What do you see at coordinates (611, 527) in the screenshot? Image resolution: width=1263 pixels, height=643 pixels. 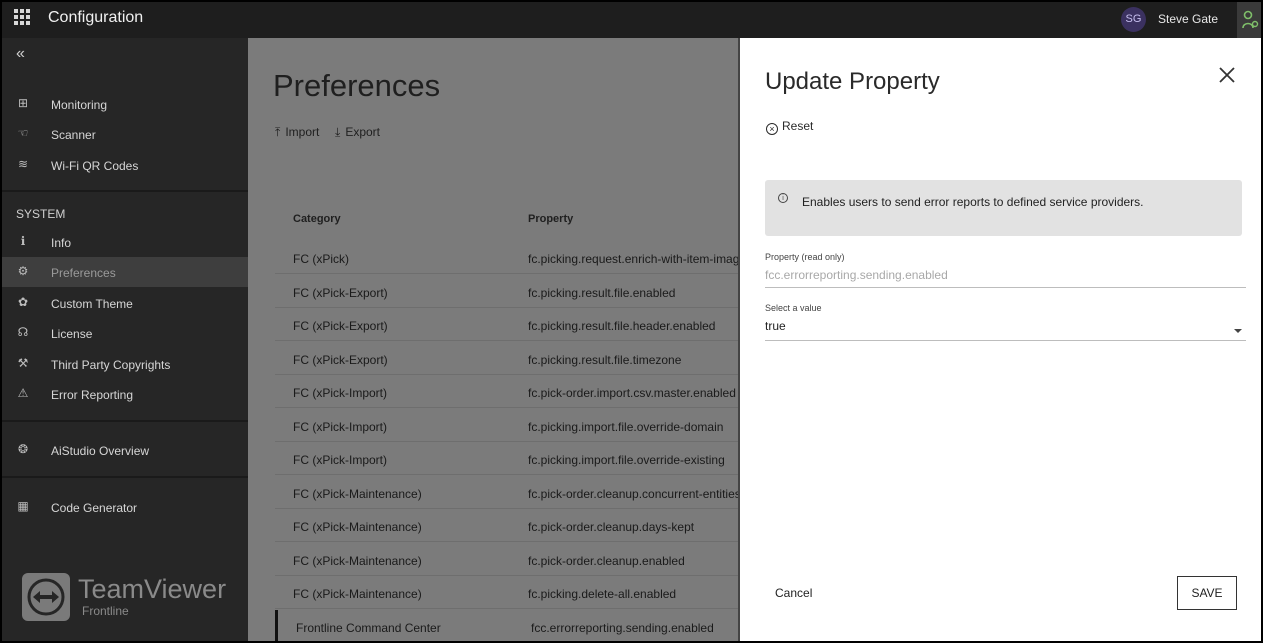 I see `cell-property: fc.pick-order.cleanup.days-kept` at bounding box center [611, 527].